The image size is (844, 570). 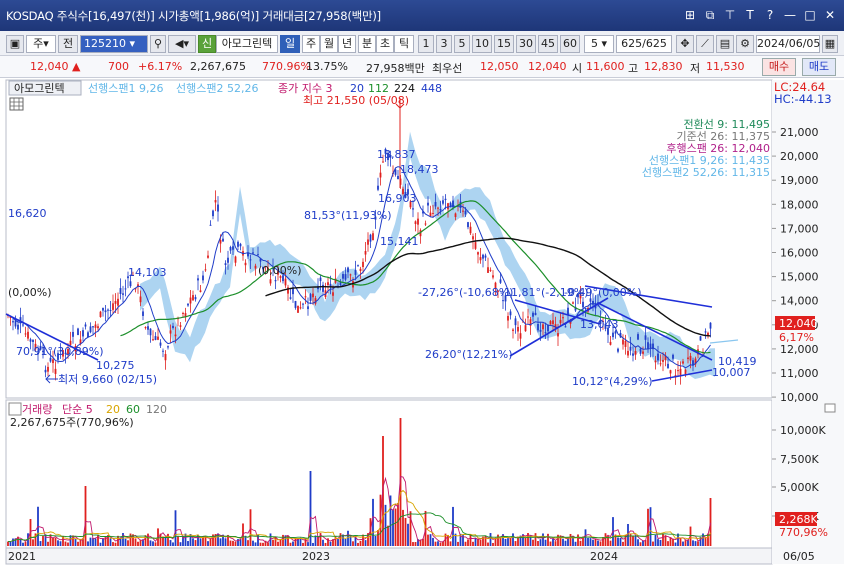 I want to click on copy-icon: ⧉, so click(x=710, y=15).